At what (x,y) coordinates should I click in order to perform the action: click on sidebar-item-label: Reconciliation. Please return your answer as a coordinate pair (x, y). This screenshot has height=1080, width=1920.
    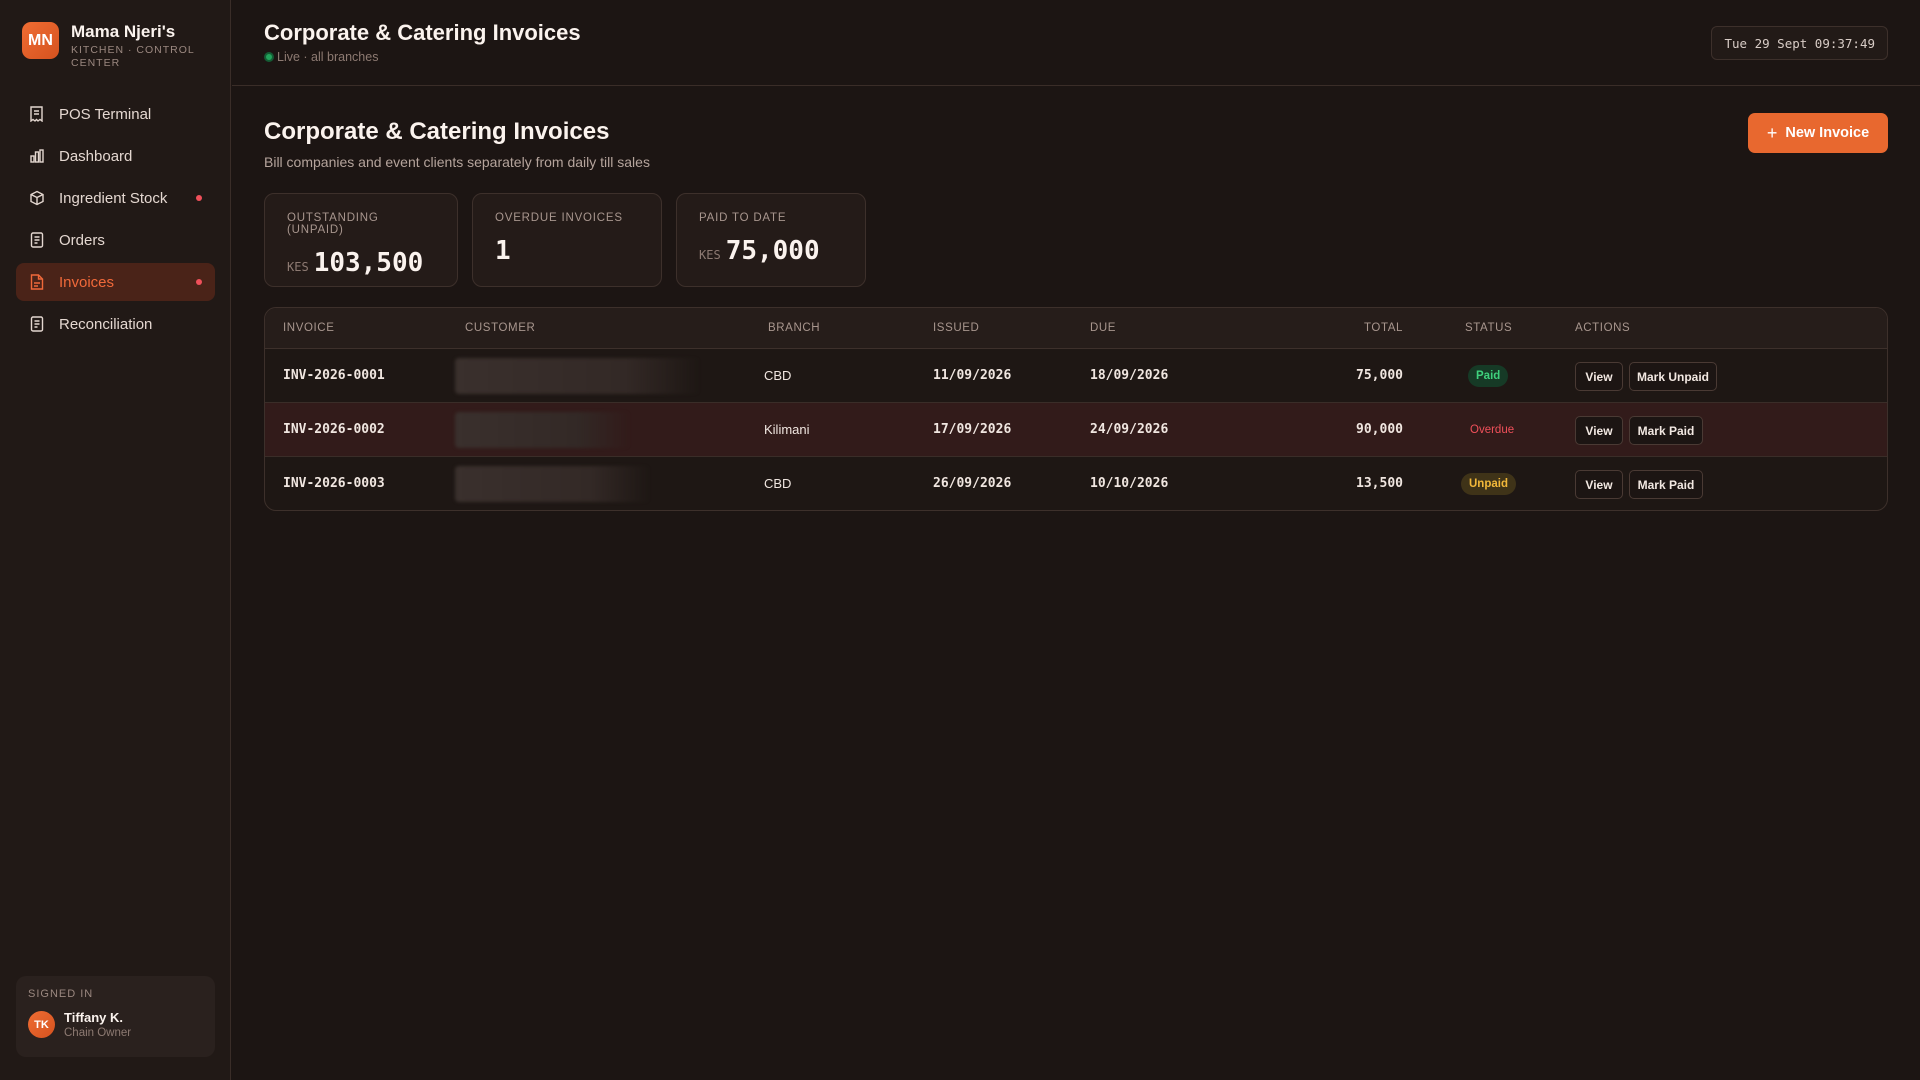
    Looking at the image, I should click on (106, 324).